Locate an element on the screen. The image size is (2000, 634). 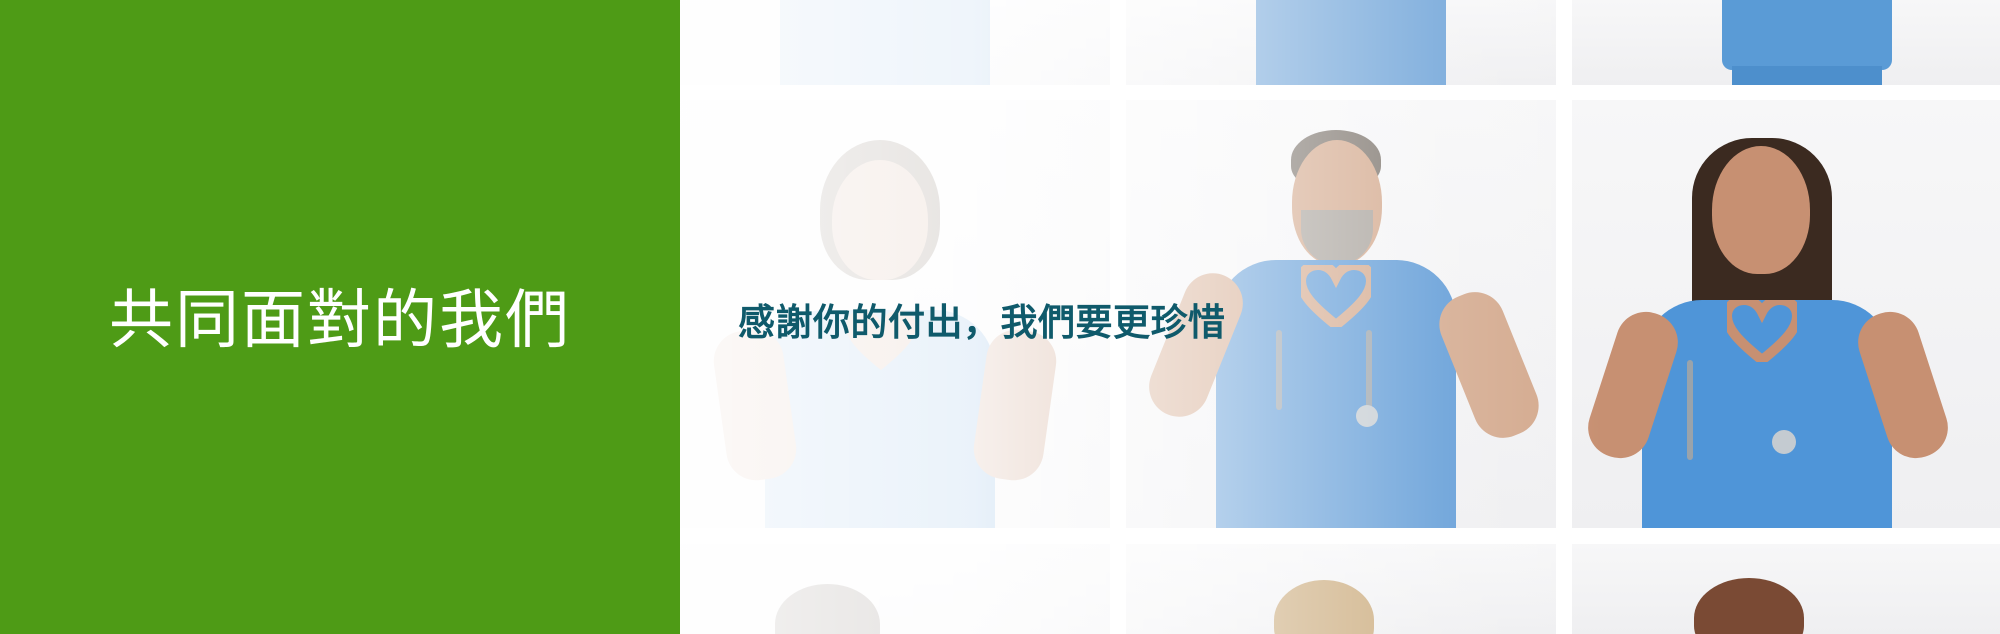
photo-tile-nurse-heart-hands-right is located at coordinates (1786, 314).